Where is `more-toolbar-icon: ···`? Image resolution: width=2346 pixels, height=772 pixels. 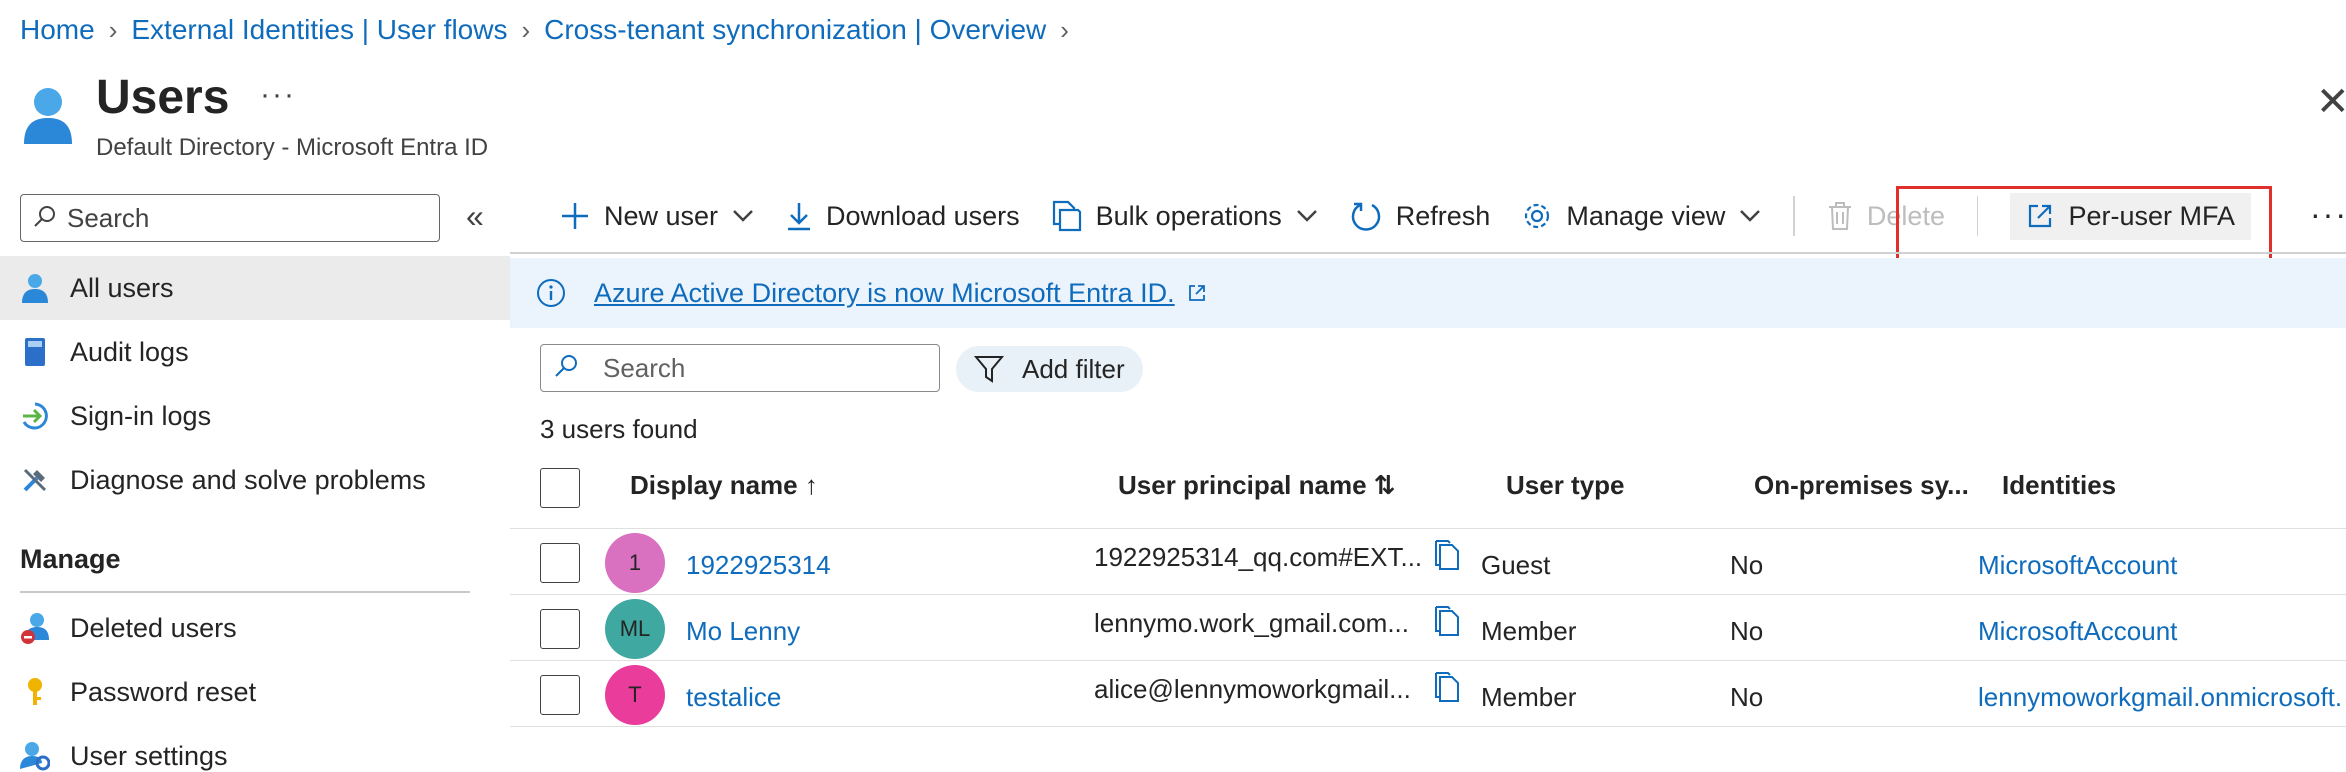 more-toolbar-icon: ··· is located at coordinates (2328, 214).